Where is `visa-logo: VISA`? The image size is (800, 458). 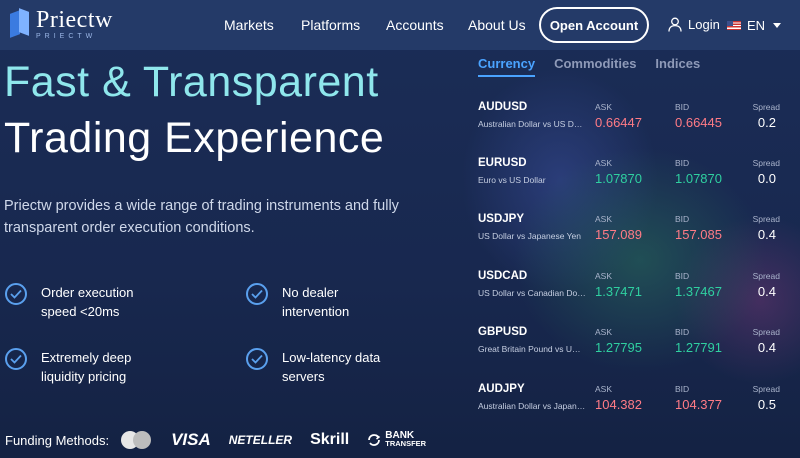 visa-logo: VISA is located at coordinates (191, 439).